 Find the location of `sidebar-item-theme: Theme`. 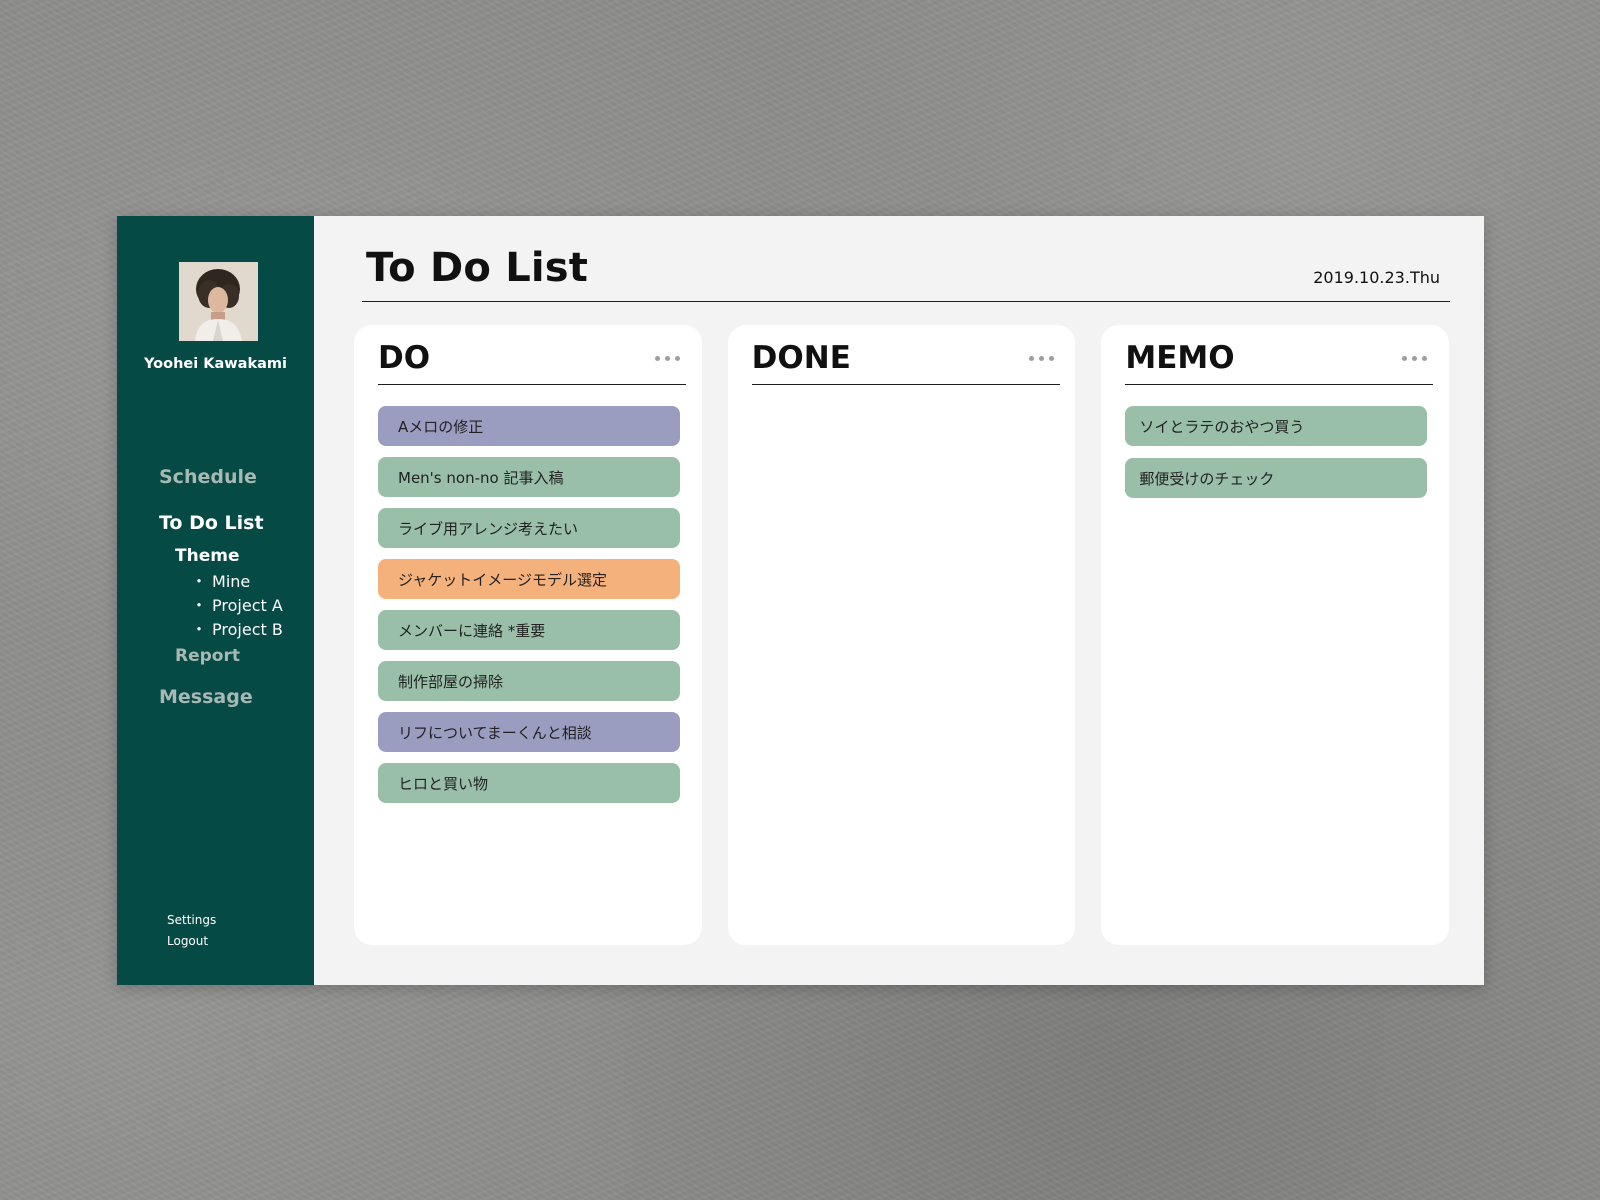

sidebar-item-theme: Theme is located at coordinates (242, 556).